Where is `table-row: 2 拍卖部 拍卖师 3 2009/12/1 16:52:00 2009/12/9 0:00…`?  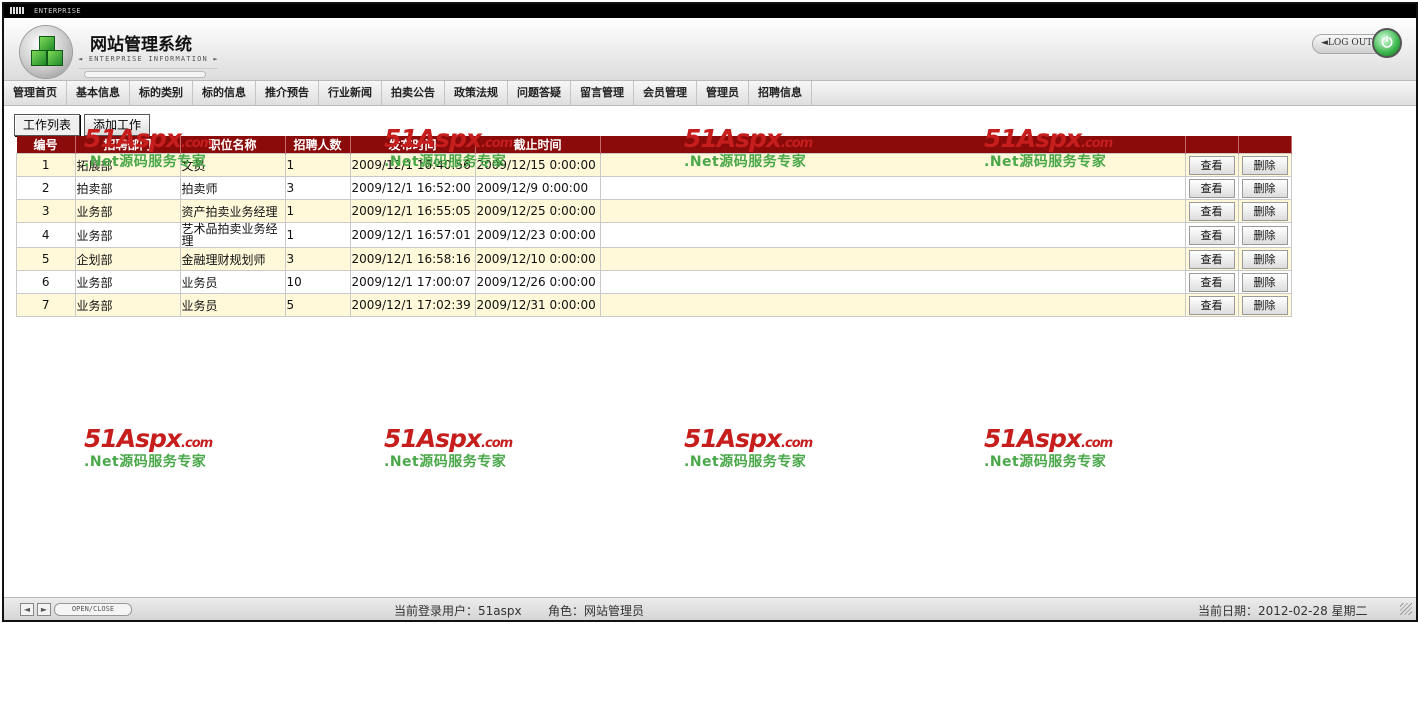 table-row: 2 拍卖部 拍卖师 3 2009/12/1 16:52:00 2009/12/9 0:00… is located at coordinates (654, 188).